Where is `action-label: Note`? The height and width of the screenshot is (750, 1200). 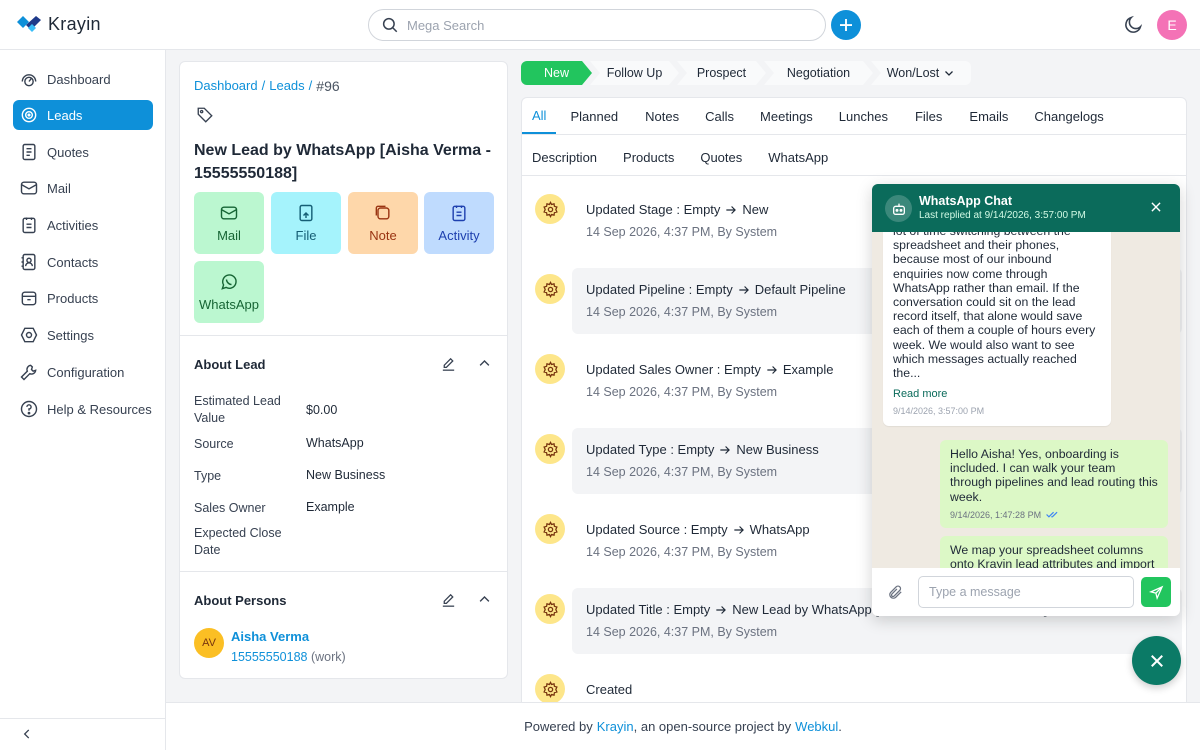
action-label: Note is located at coordinates (383, 235).